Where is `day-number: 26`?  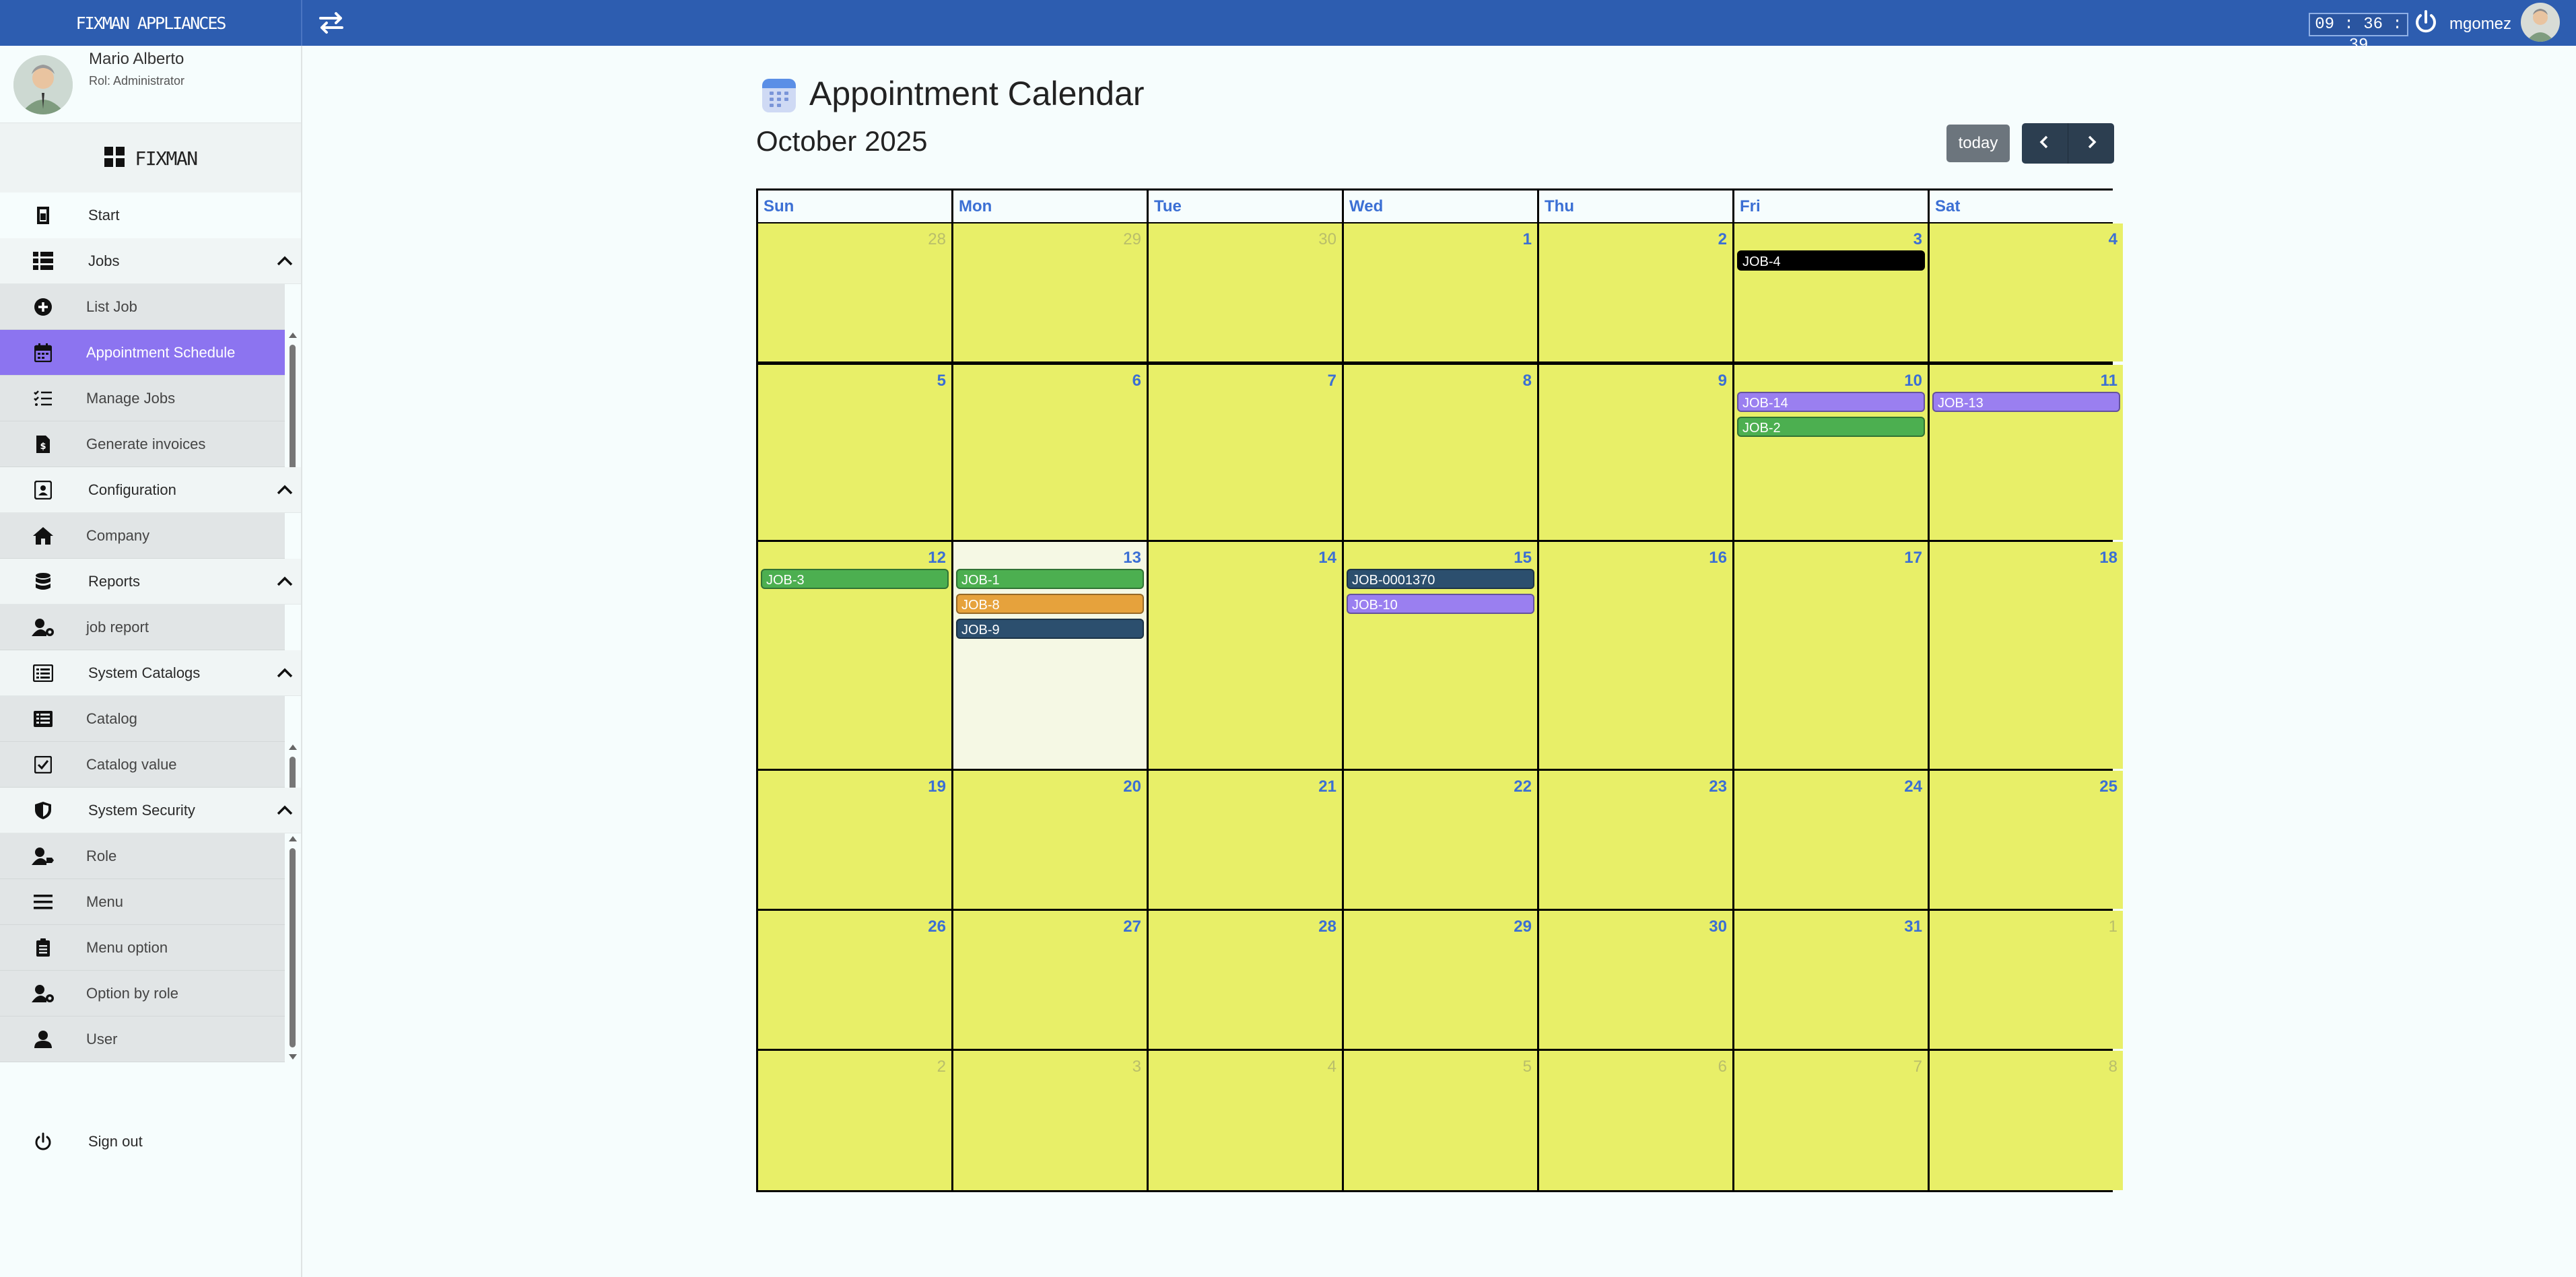 day-number: 26 is located at coordinates (937, 927).